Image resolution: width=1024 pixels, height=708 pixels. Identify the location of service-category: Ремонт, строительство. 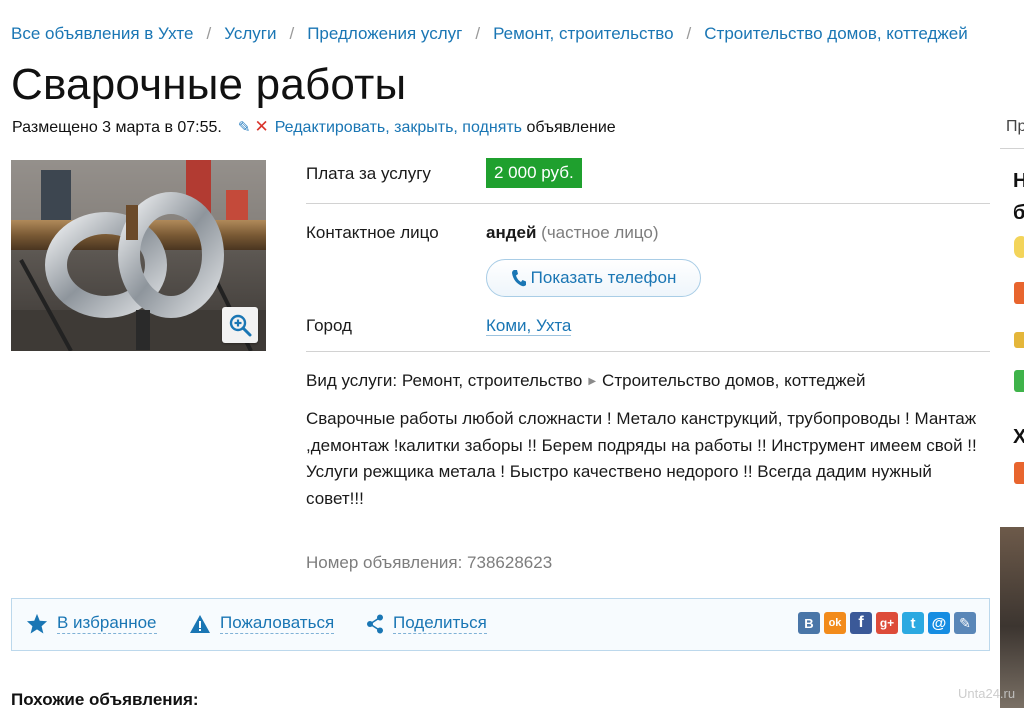
(492, 380).